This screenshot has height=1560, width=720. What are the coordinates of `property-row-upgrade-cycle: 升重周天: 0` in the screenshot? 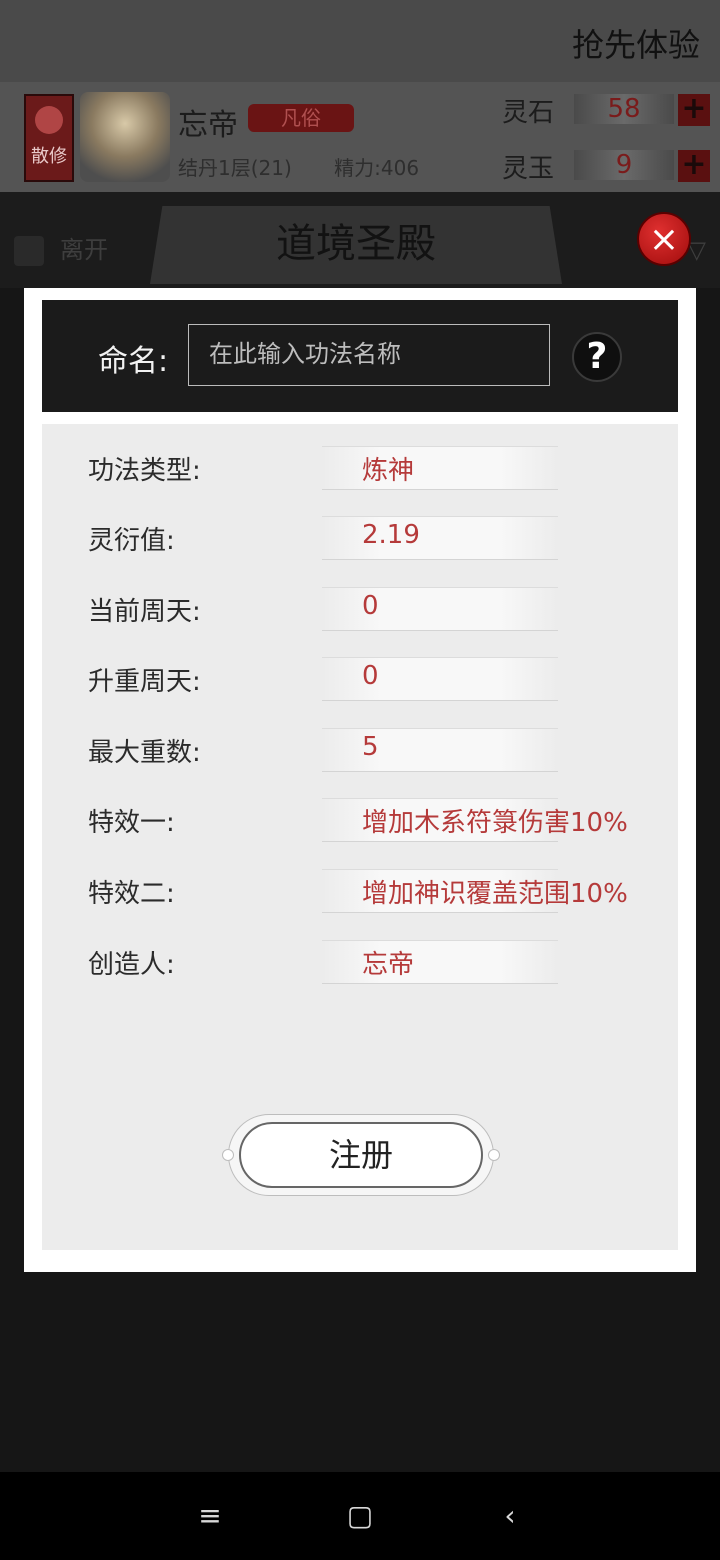 It's located at (360, 679).